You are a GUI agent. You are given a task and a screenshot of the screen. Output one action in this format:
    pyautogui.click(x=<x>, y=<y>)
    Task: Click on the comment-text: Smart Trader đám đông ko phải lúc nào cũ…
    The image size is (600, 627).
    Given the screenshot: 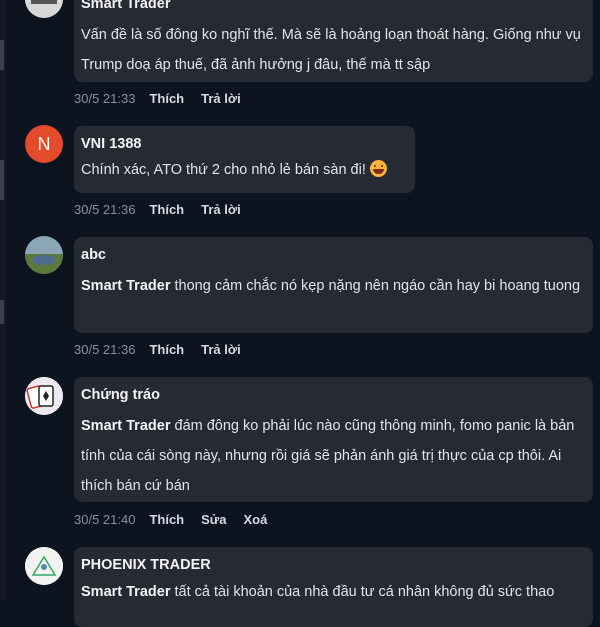 What is the action you would take?
    pyautogui.click(x=333, y=456)
    